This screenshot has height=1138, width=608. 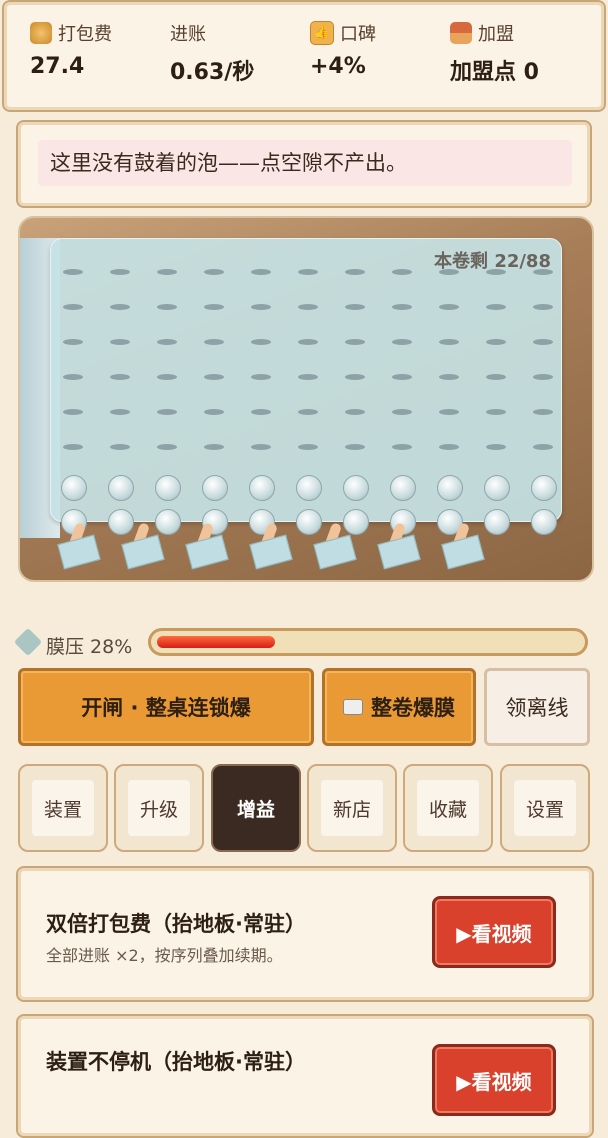 I want to click on boost-card: 双倍打包费（抬地板·常驻） 全部进账 ×2，按序列叠加续期。 ▶看视频, so click(x=305, y=934).